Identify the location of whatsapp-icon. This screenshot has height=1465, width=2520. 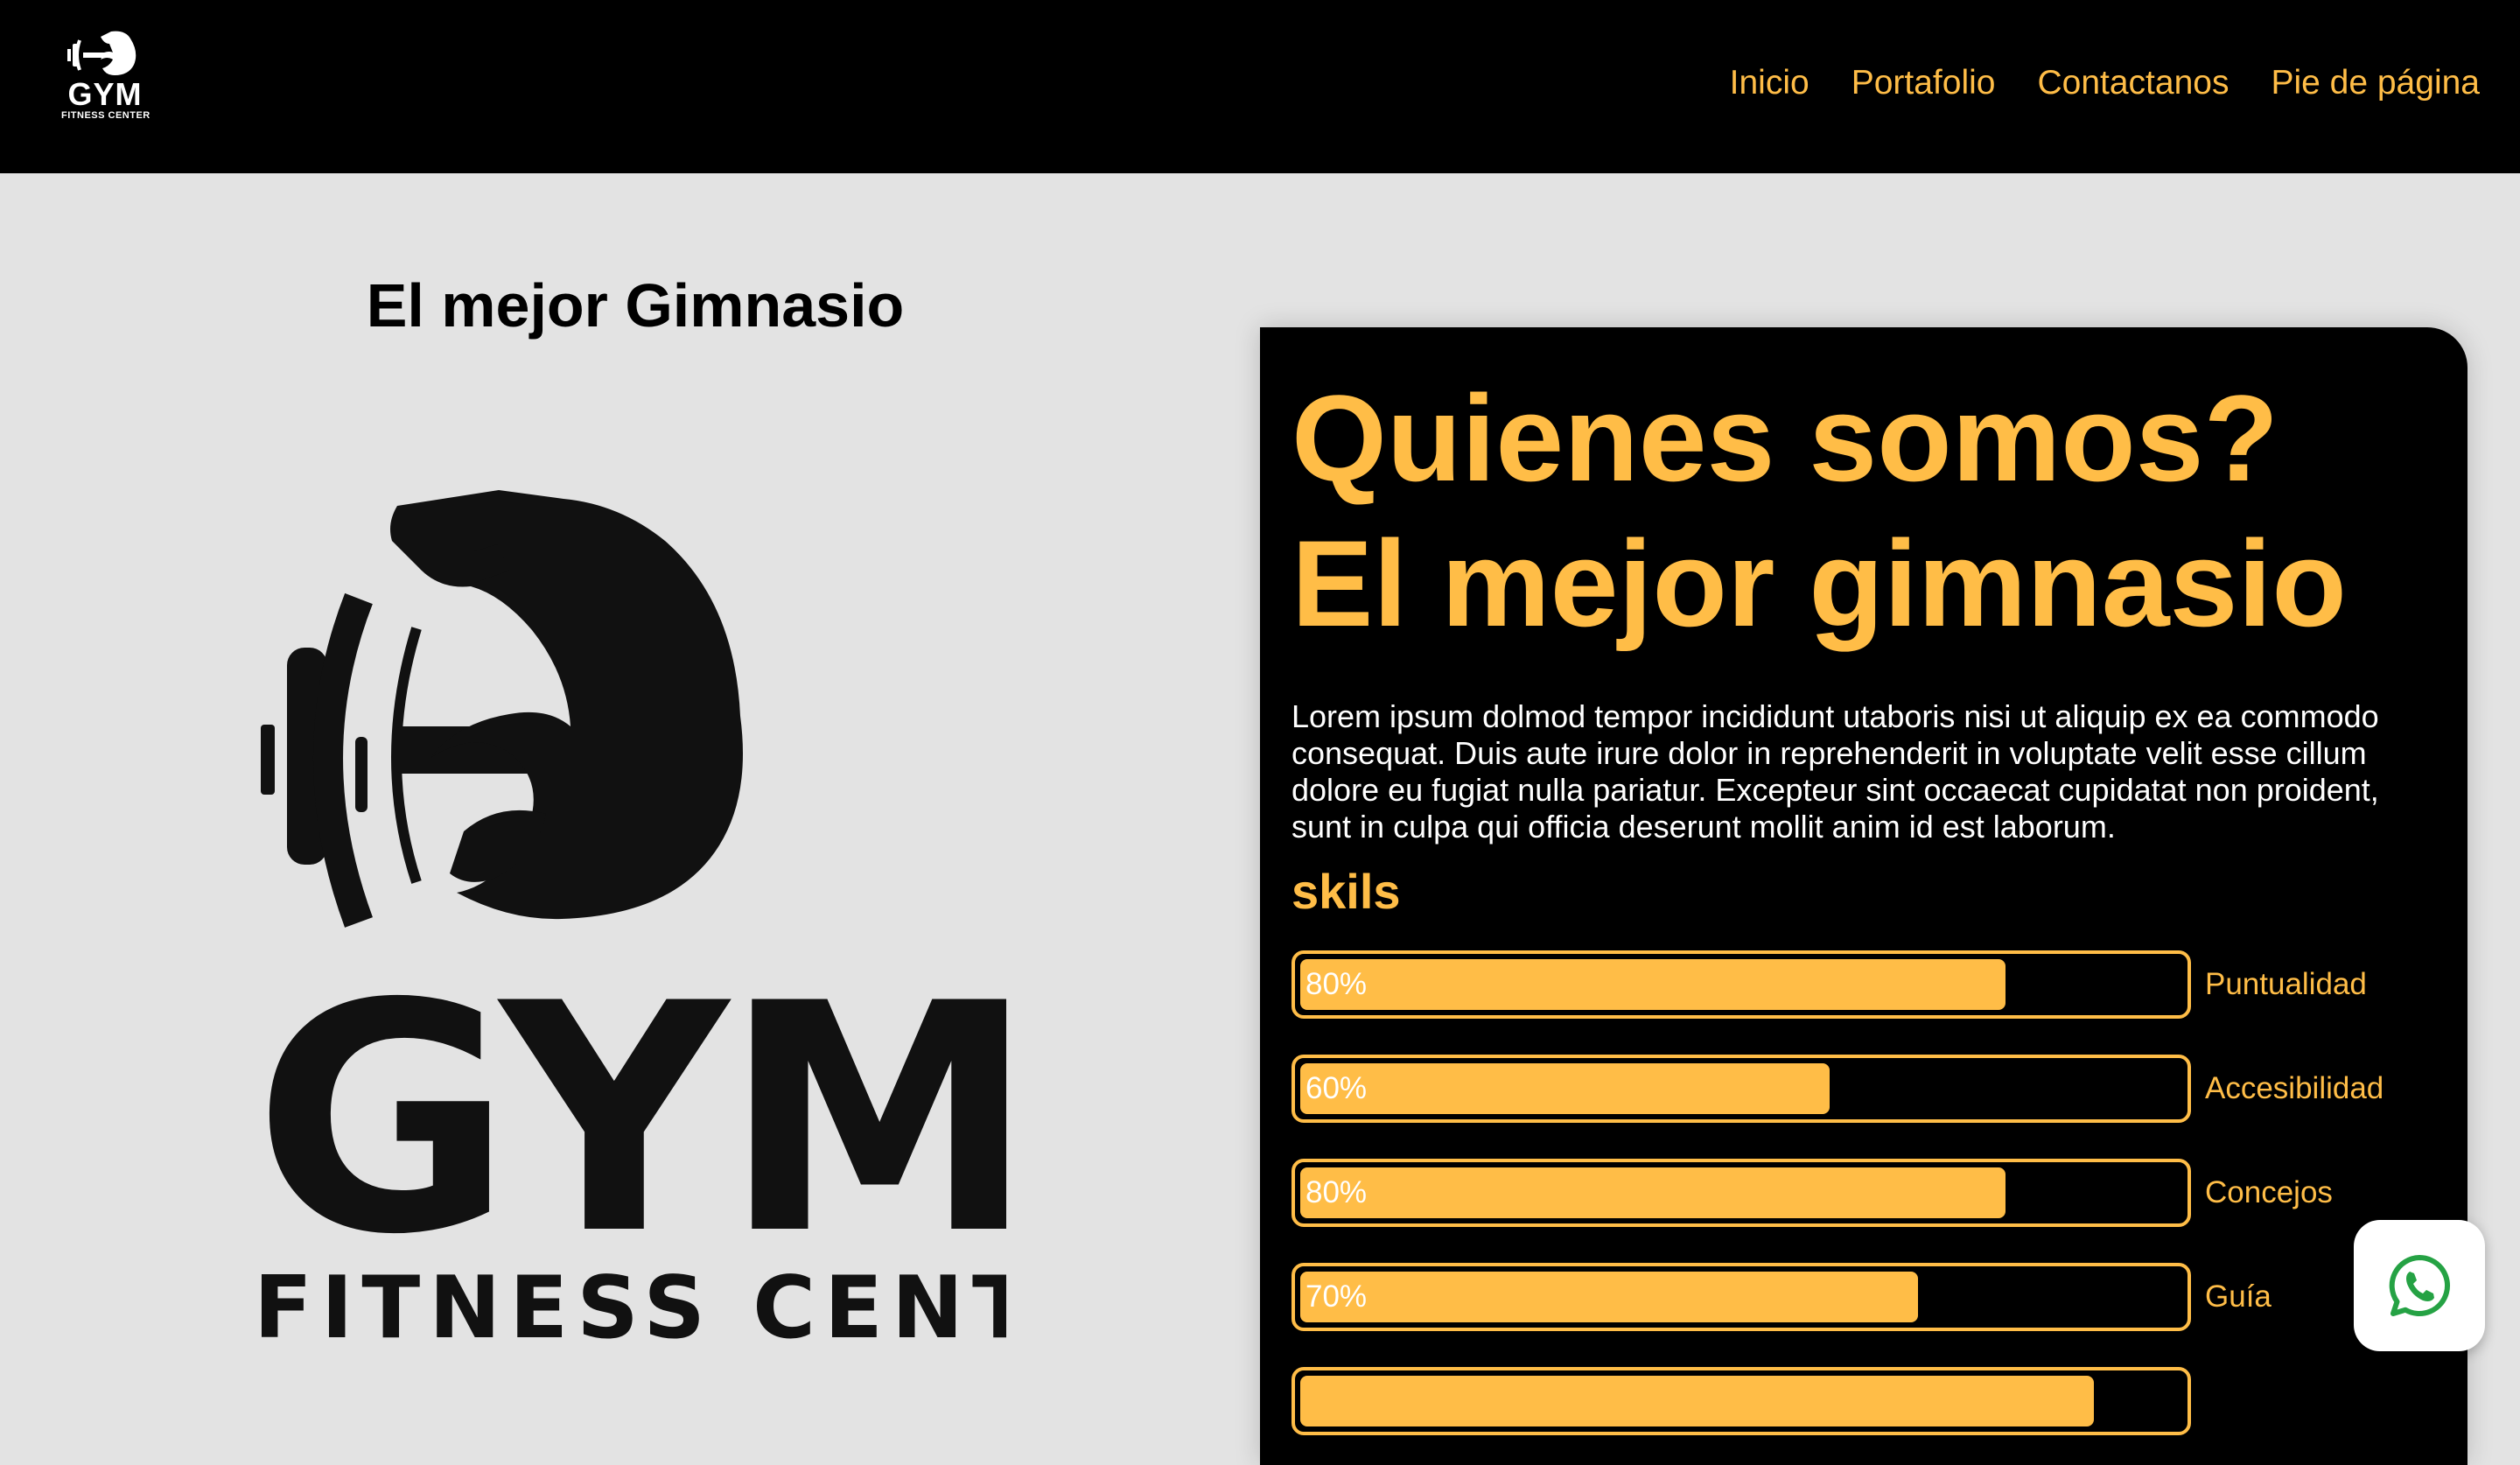
(2419, 1285).